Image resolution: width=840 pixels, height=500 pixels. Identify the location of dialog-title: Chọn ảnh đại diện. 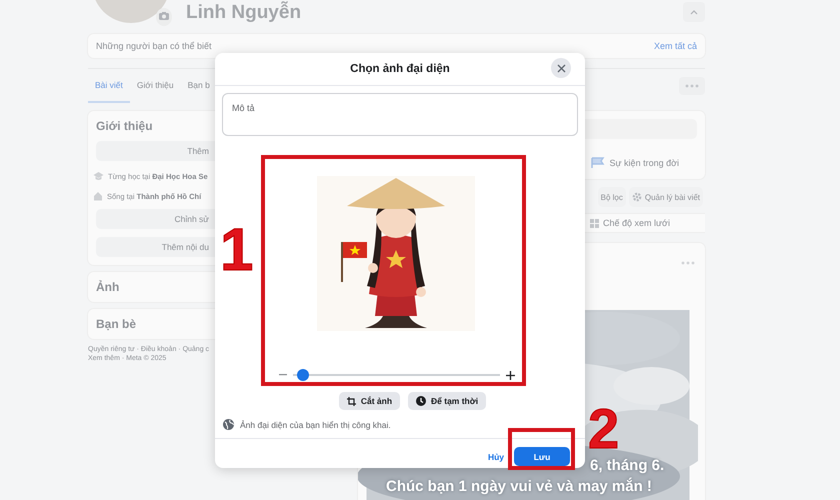
(400, 69).